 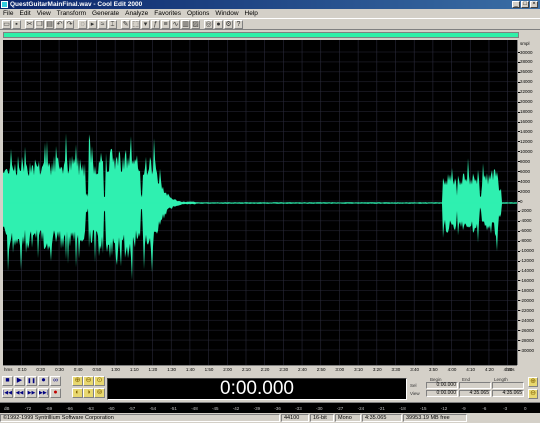 What do you see at coordinates (295, 418) in the screenshot?
I see `status-sample-rate: 44100` at bounding box center [295, 418].